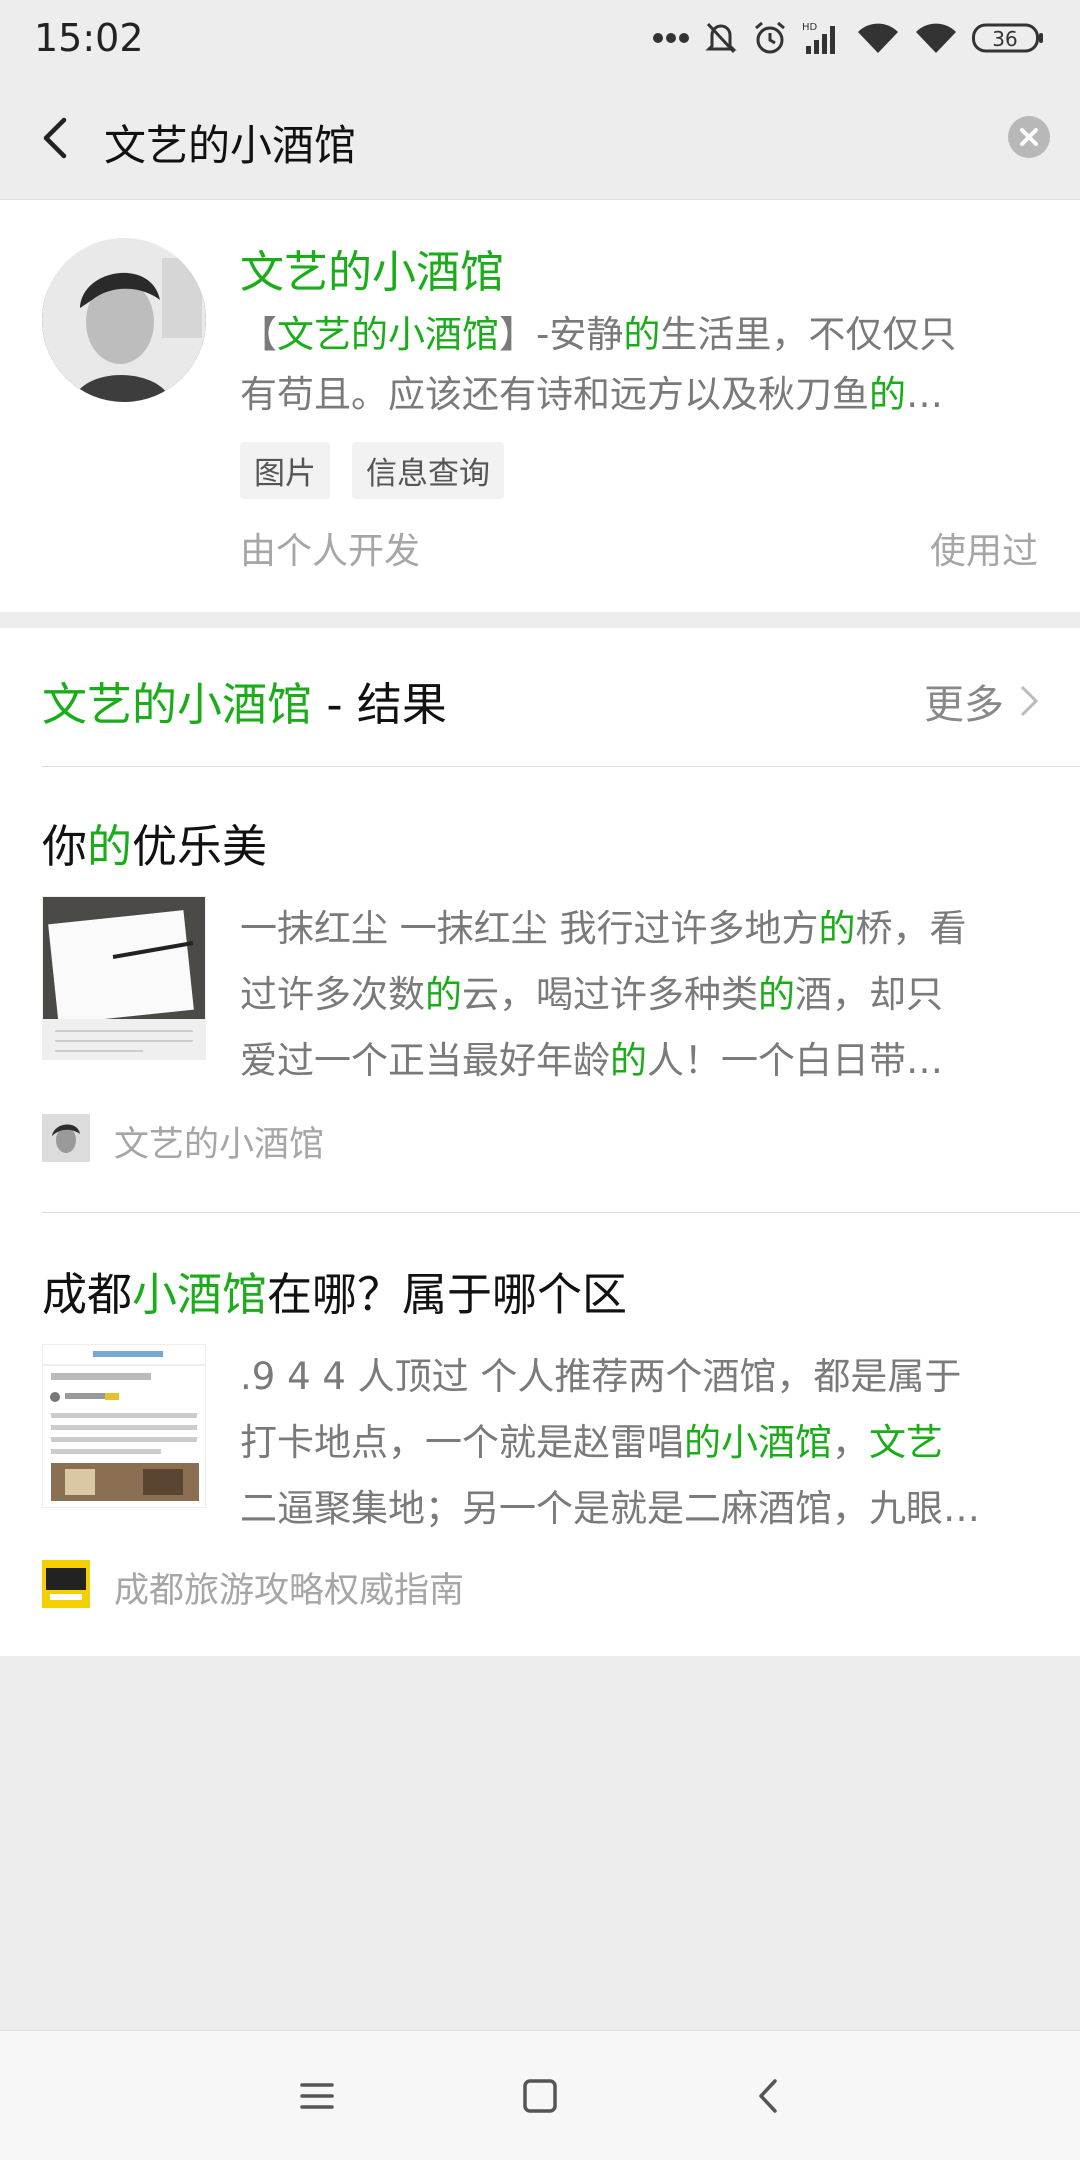 The height and width of the screenshot is (2160, 1080). What do you see at coordinates (285, 470) in the screenshot?
I see `tag-image: 图片` at bounding box center [285, 470].